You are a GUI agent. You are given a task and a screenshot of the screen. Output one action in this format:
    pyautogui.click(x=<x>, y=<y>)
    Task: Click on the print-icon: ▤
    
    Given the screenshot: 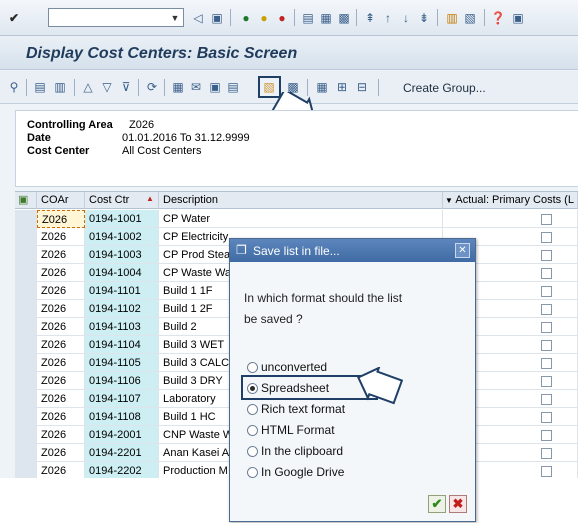 What is the action you would take?
    pyautogui.click(x=308, y=18)
    